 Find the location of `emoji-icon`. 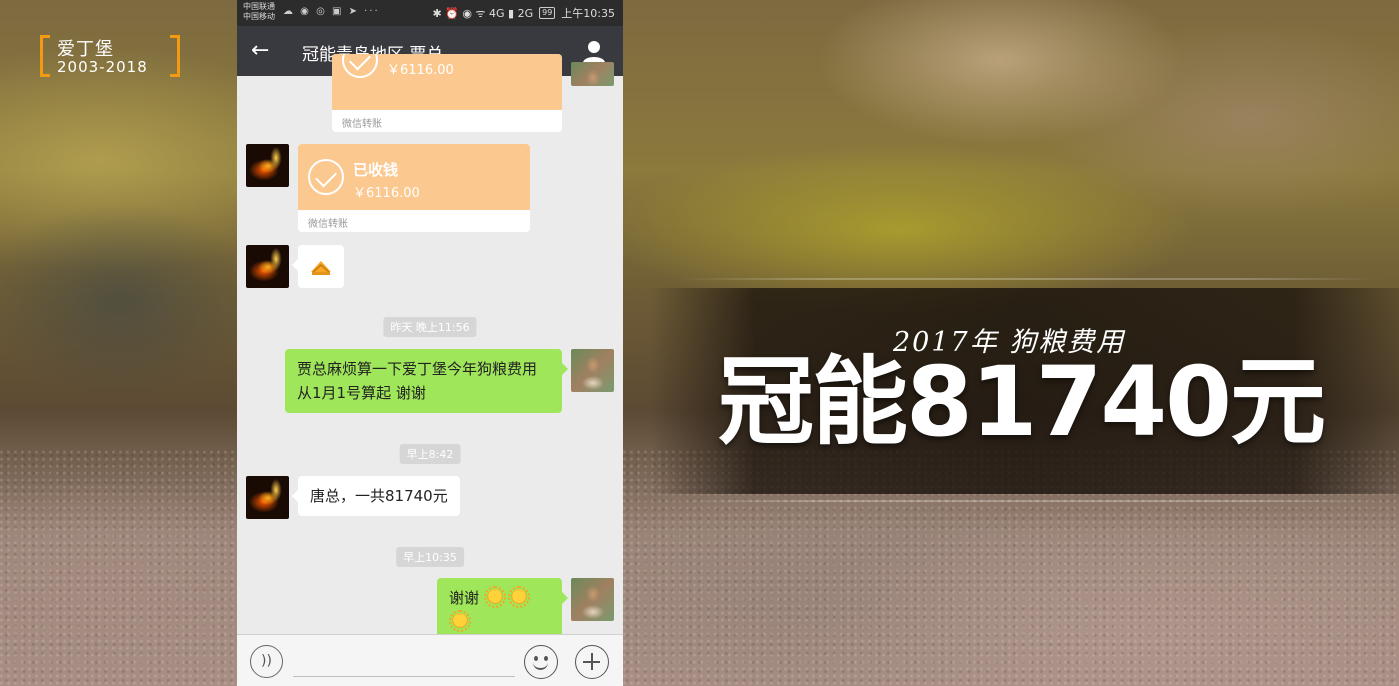

emoji-icon is located at coordinates (541, 662).